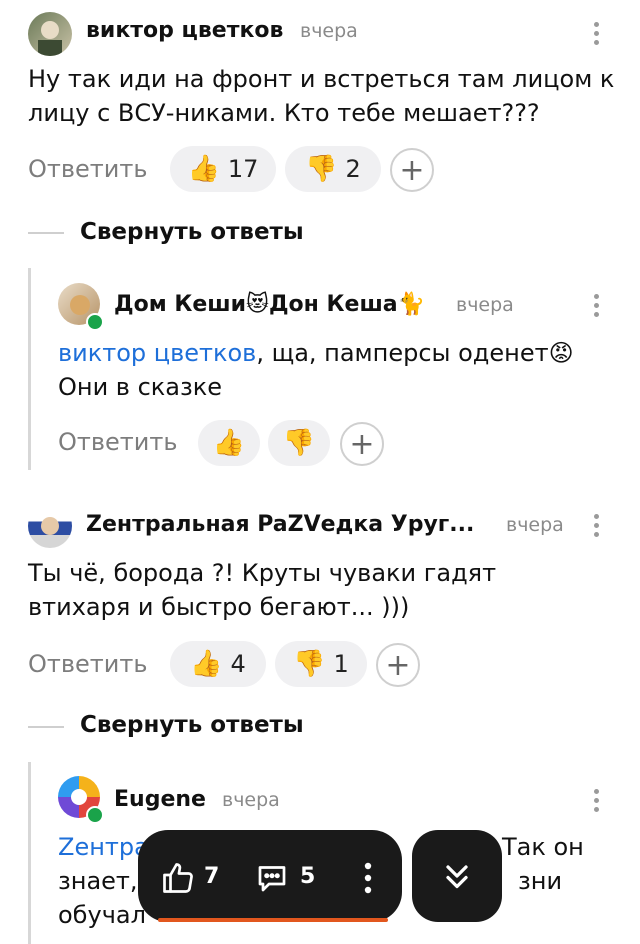 The width and height of the screenshot is (640, 944). Describe the element at coordinates (543, 847) in the screenshot. I see `reply-text-fragment: Так он` at that location.